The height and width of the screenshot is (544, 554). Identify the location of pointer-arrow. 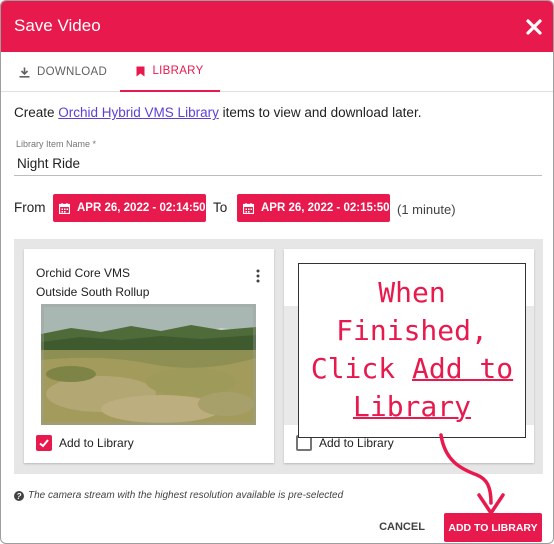
(472, 474).